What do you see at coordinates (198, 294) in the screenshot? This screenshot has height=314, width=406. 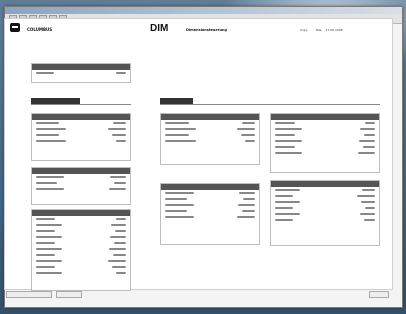 I see `status-bar` at bounding box center [198, 294].